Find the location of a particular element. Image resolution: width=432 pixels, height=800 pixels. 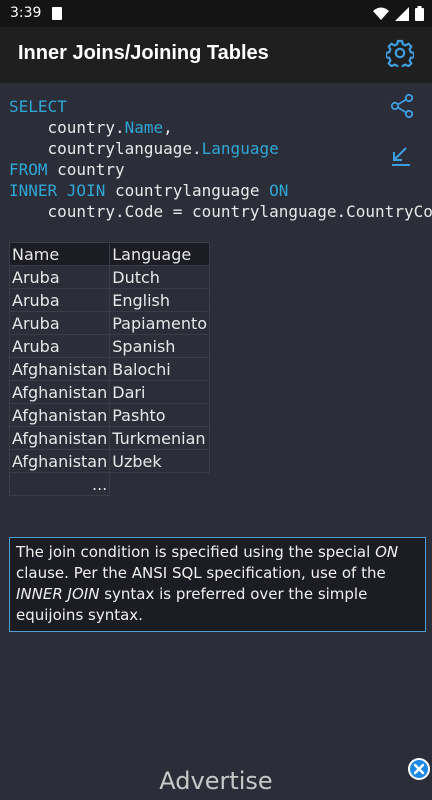

status-icons is located at coordinates (398, 13).